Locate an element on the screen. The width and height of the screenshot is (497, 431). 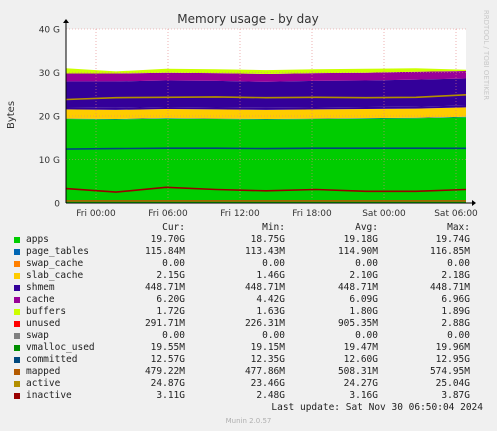
legend-value-min: 4.42G is located at coordinates (270, 299).